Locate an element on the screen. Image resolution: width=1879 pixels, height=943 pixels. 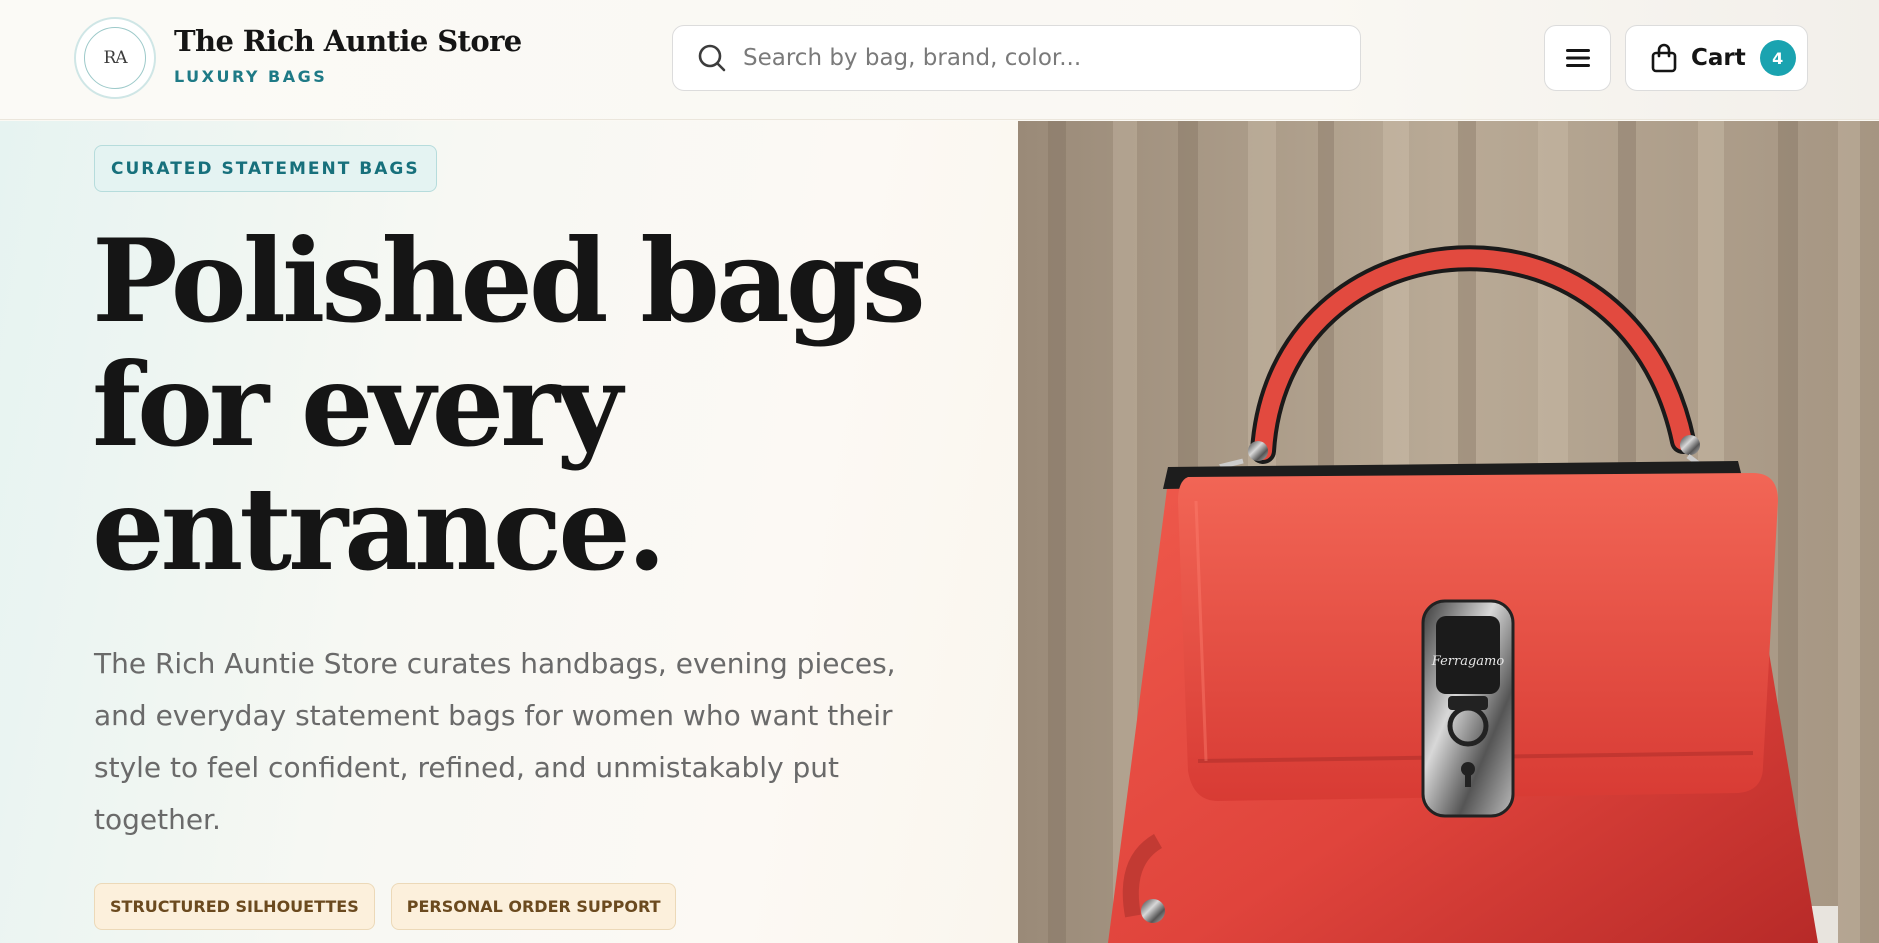
menu-button is located at coordinates (1577, 58).